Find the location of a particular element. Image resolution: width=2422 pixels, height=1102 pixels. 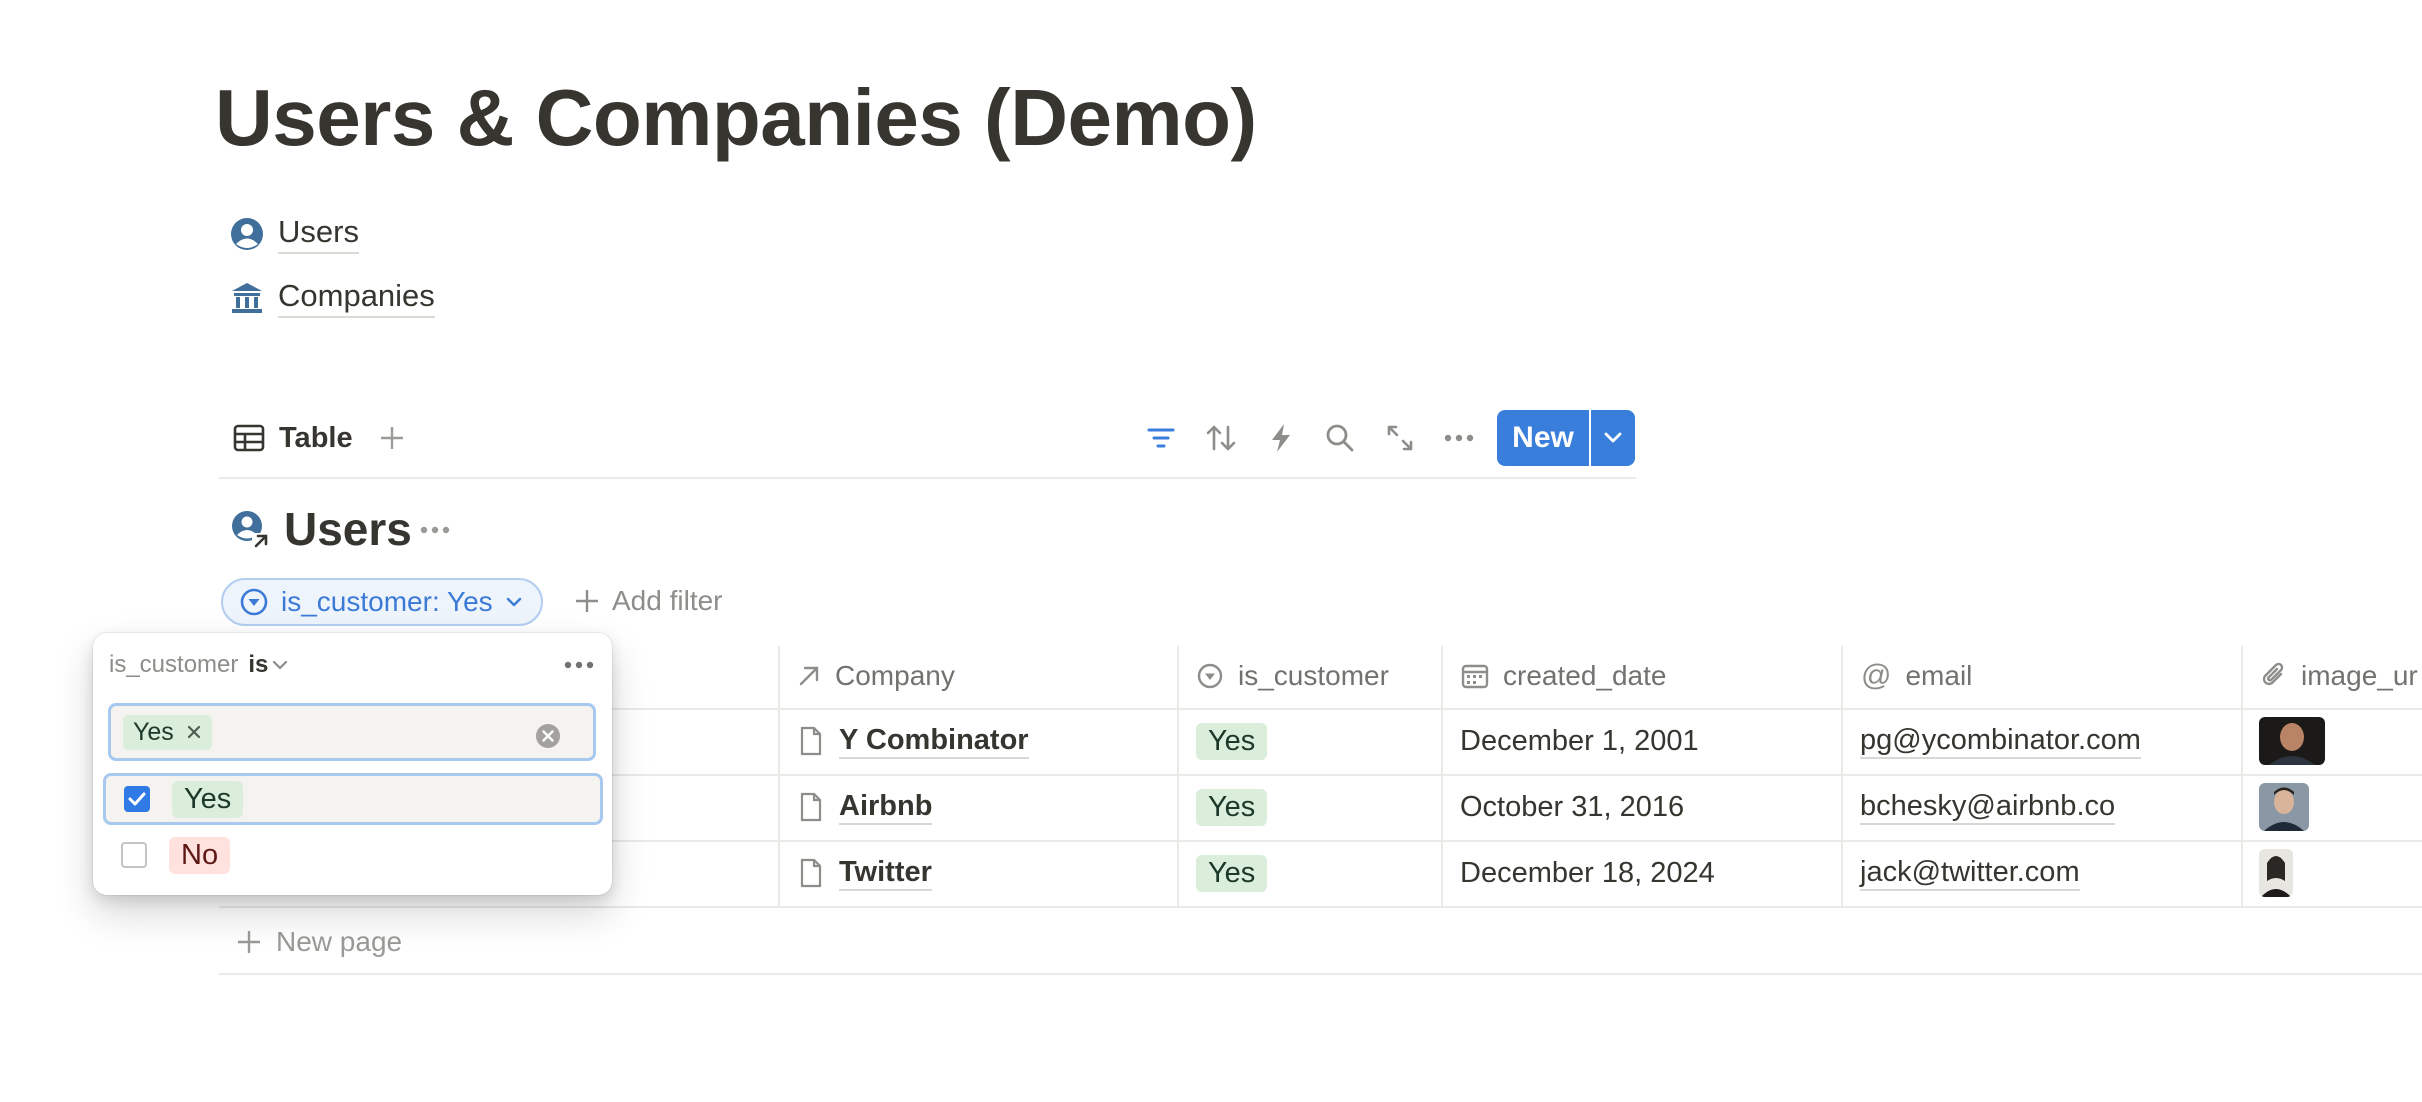

filter-value-input: Yes is located at coordinates (352, 732).